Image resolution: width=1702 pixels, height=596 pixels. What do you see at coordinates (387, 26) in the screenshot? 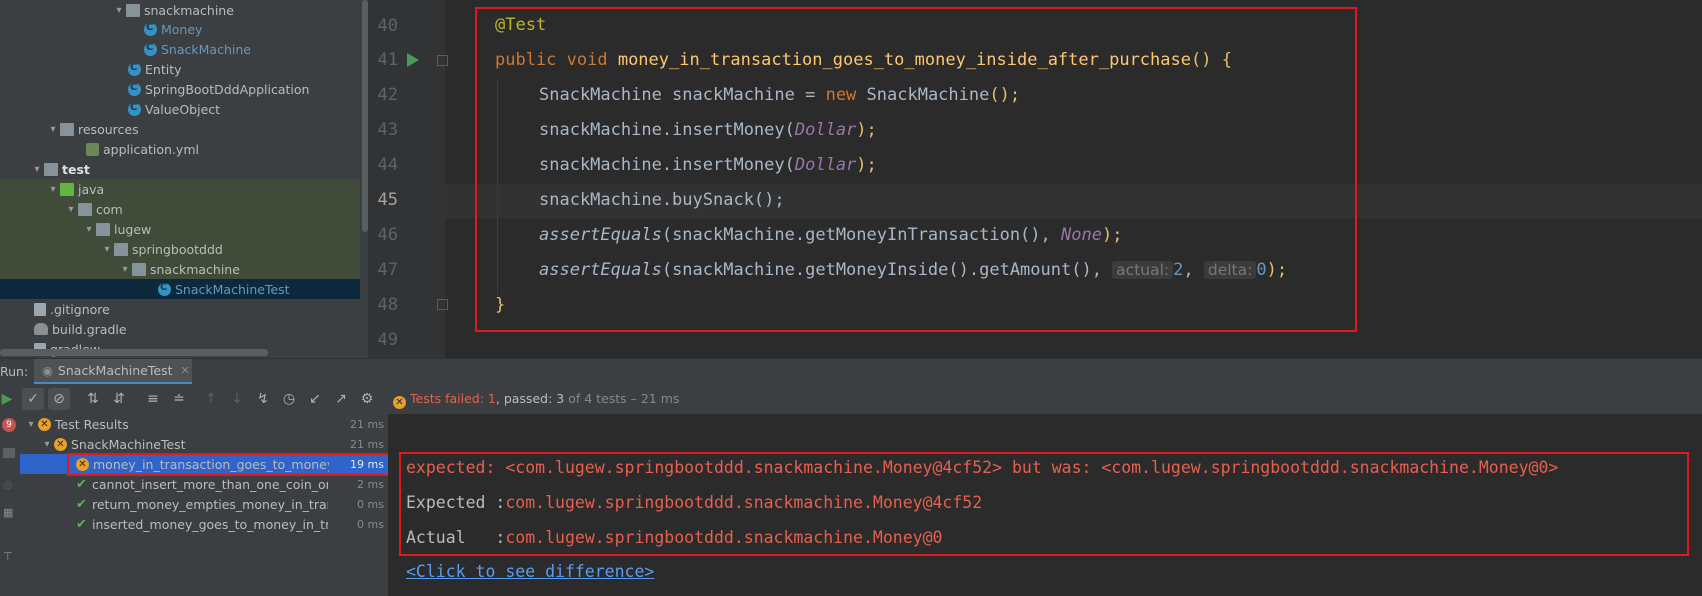
I see `line-number: 40` at bounding box center [387, 26].